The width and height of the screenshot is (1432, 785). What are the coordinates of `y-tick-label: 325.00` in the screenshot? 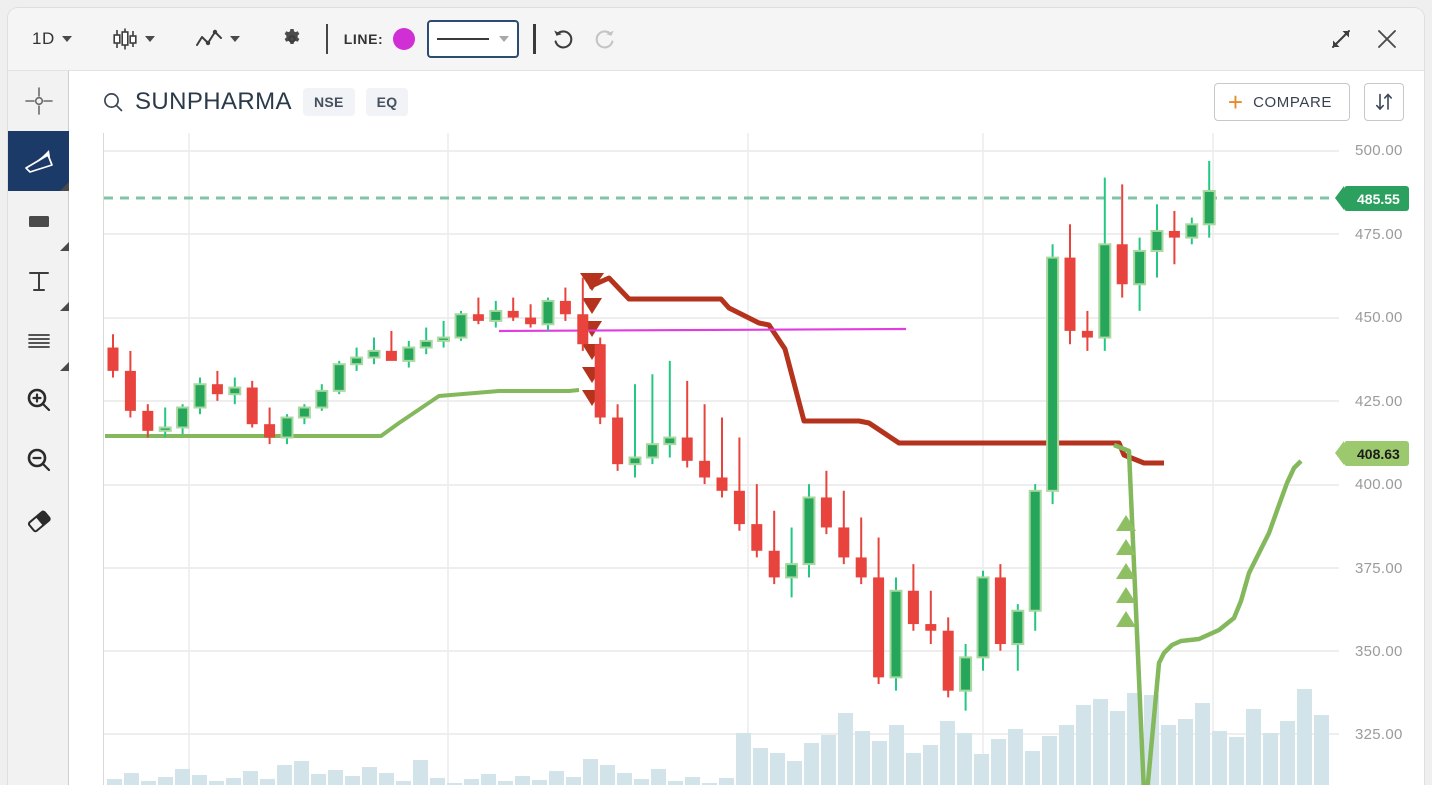 It's located at (1379, 734).